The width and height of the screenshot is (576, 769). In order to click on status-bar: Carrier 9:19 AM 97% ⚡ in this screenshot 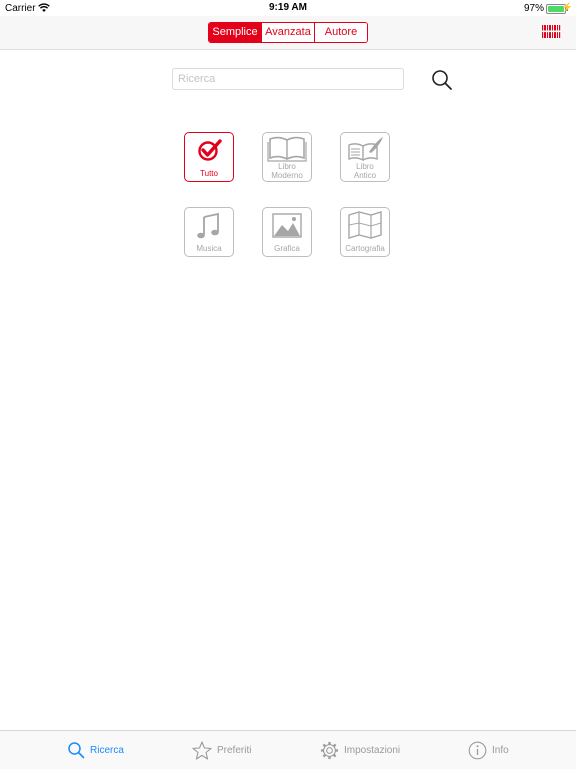, I will do `click(288, 8)`.